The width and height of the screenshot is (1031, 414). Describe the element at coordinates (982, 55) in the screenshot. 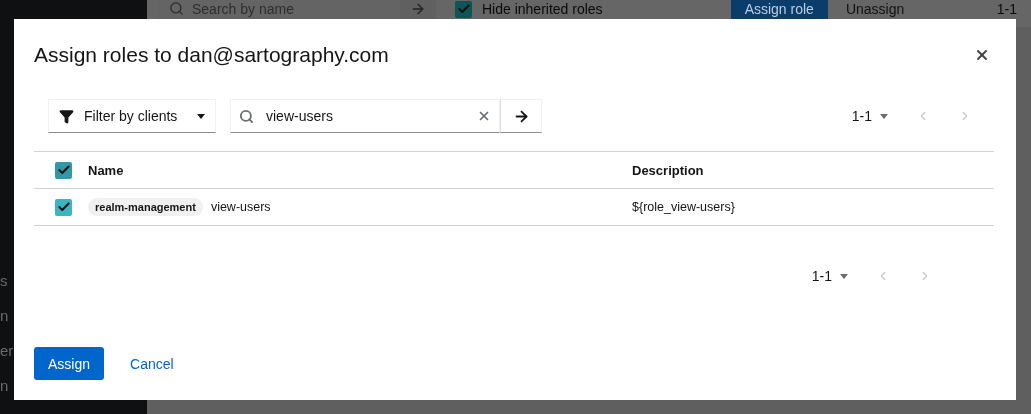

I see `close-icon` at that location.